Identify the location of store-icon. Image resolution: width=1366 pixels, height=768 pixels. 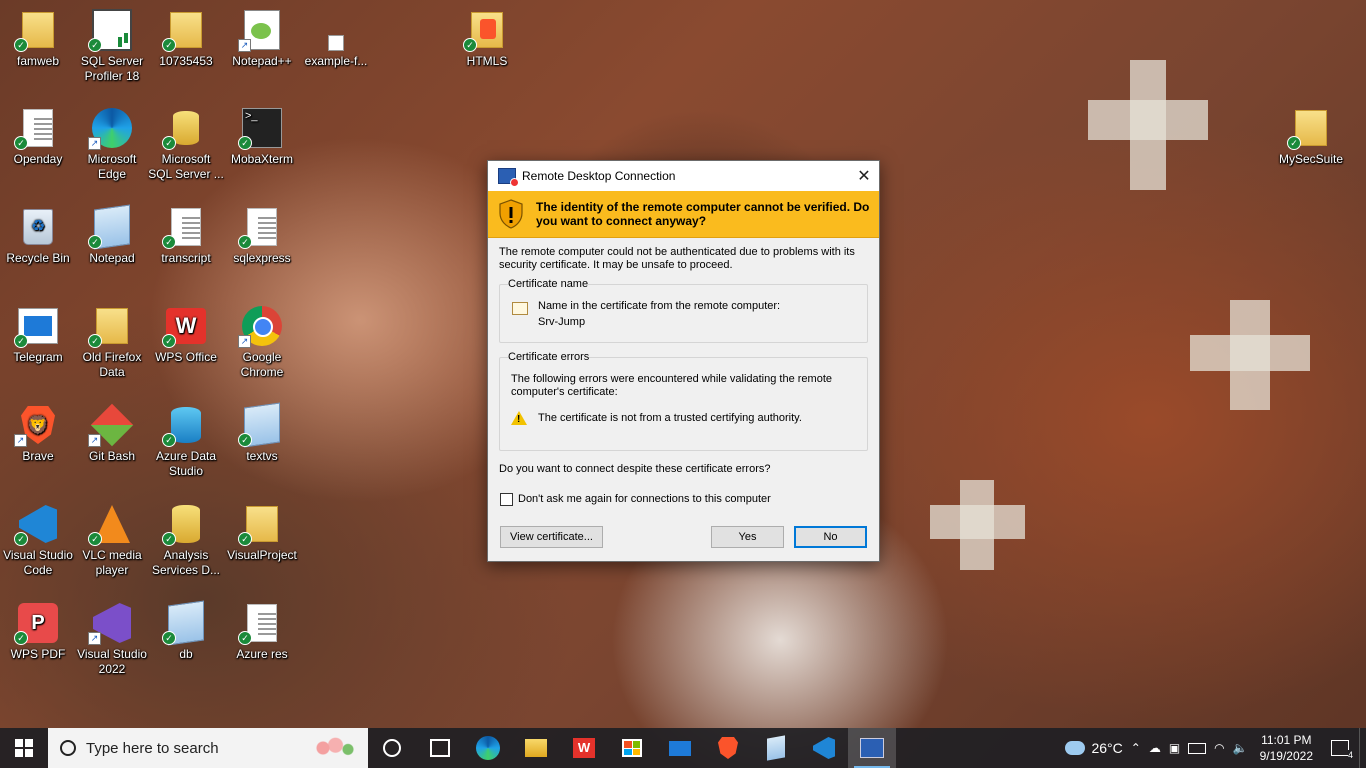
(632, 748).